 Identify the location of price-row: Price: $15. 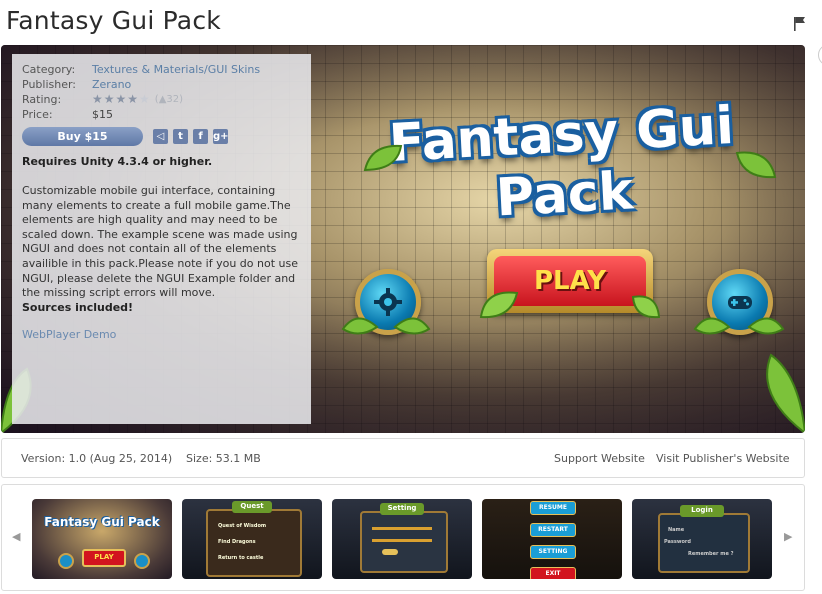
(161, 114).